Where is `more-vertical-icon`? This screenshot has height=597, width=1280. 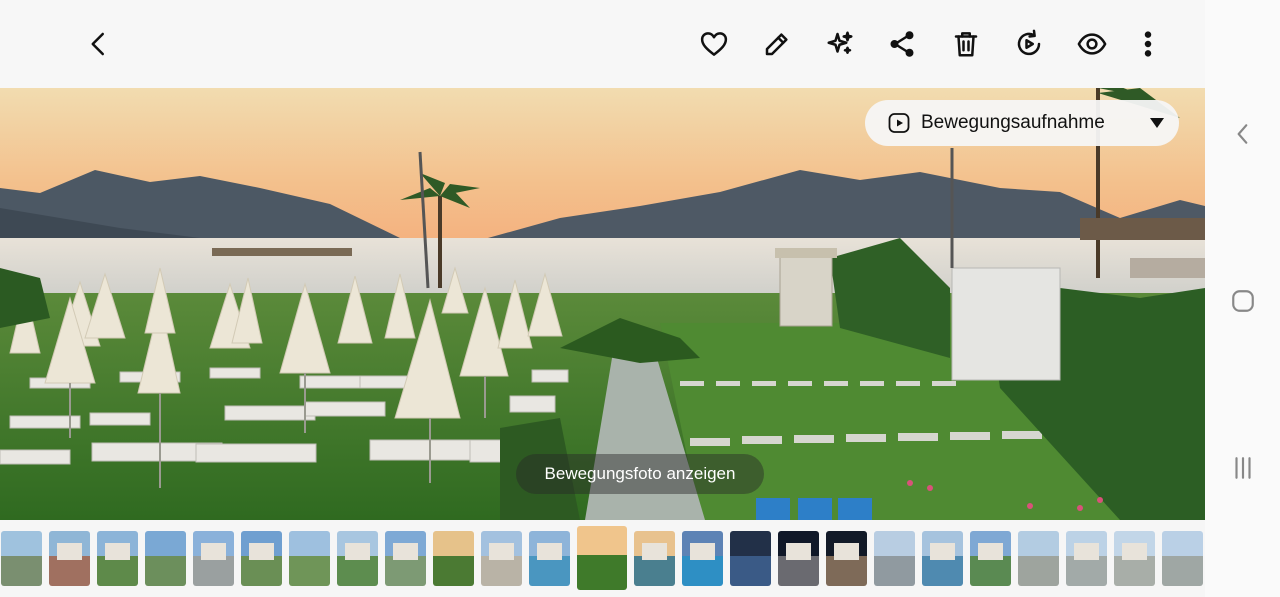
more-vertical-icon is located at coordinates (1148, 44).